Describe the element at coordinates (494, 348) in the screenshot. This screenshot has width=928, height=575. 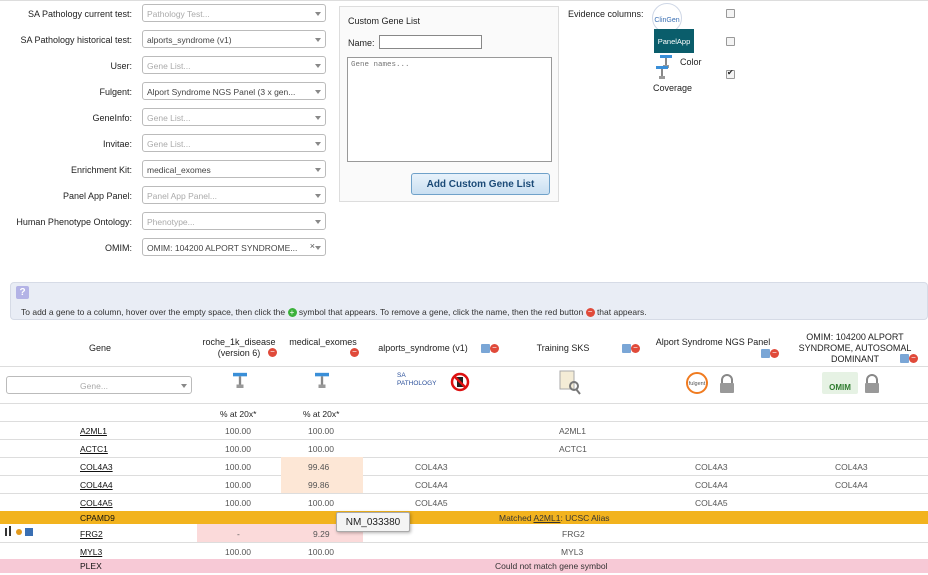
I see `remove-alports-icon: −` at that location.